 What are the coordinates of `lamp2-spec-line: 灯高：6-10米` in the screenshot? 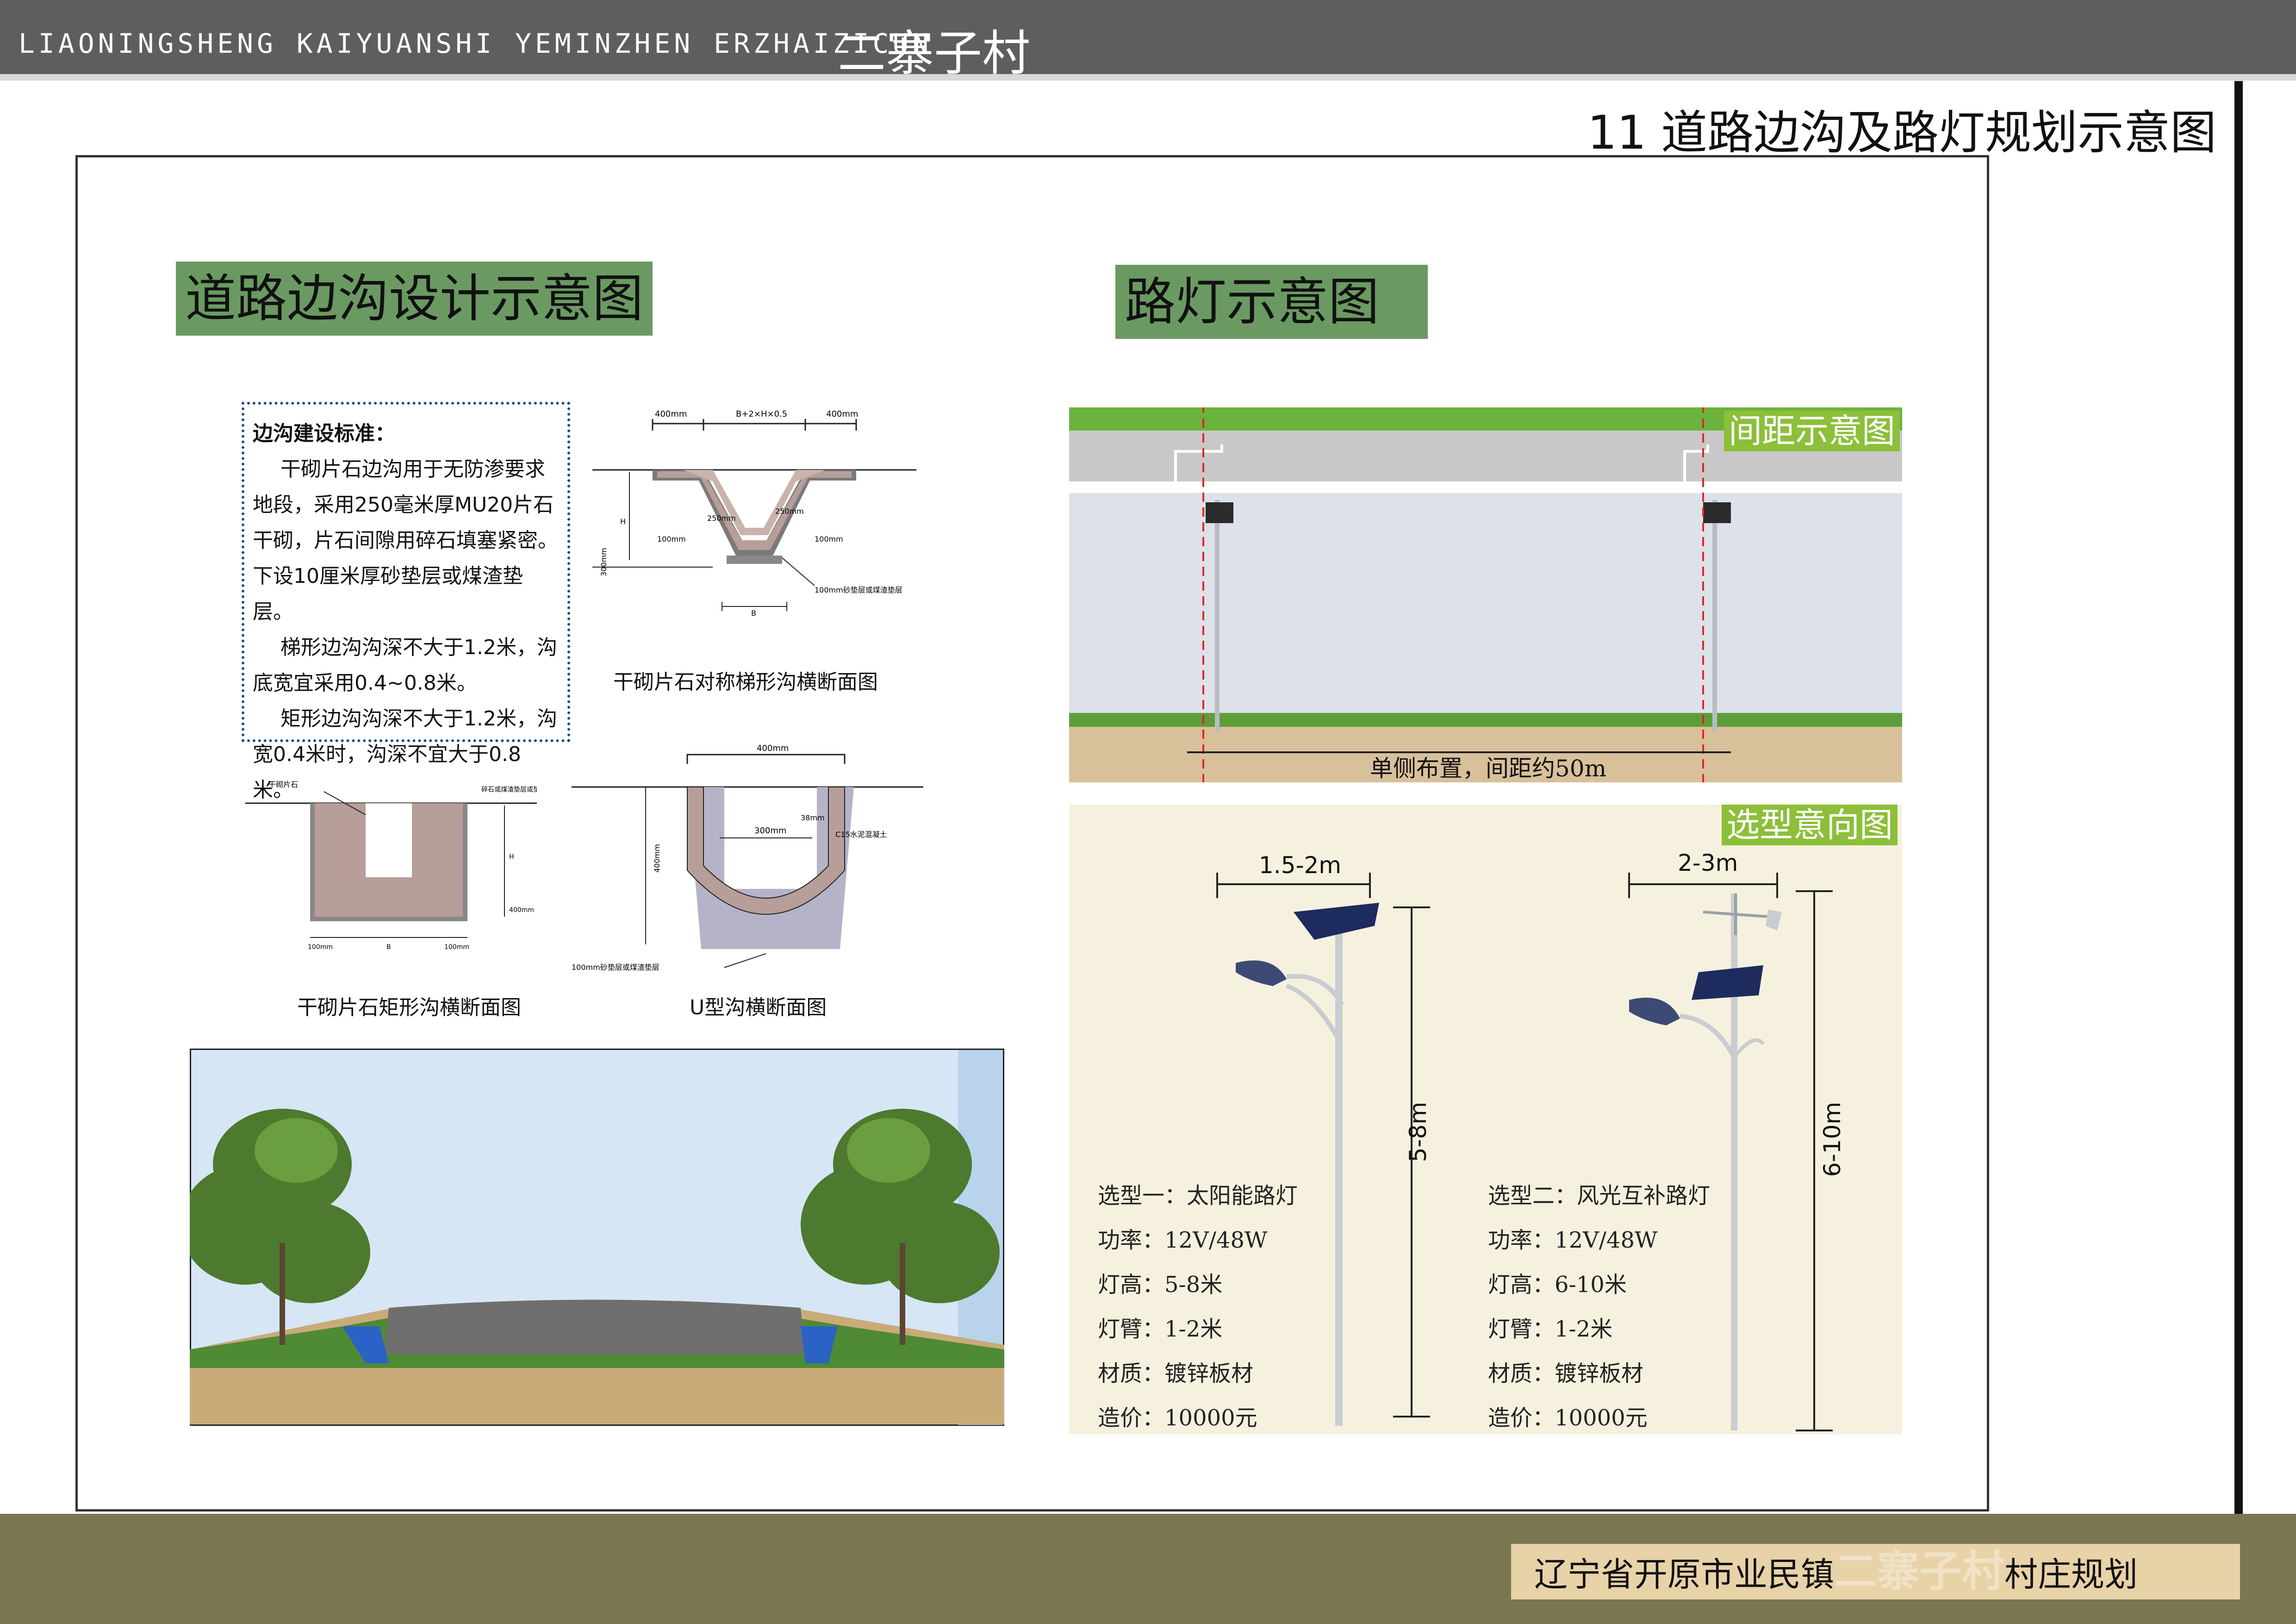 It's located at (1557, 1285).